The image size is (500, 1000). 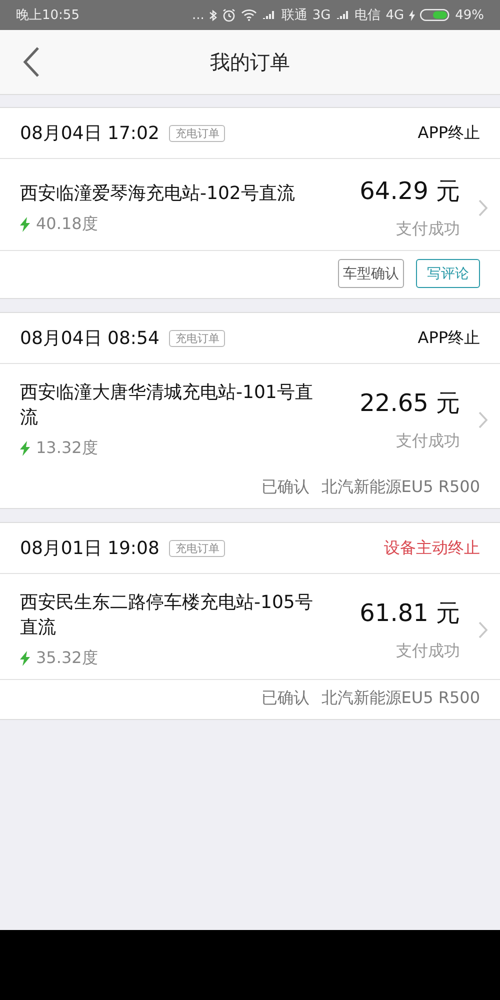 I want to click on charging-icon, so click(x=412, y=15).